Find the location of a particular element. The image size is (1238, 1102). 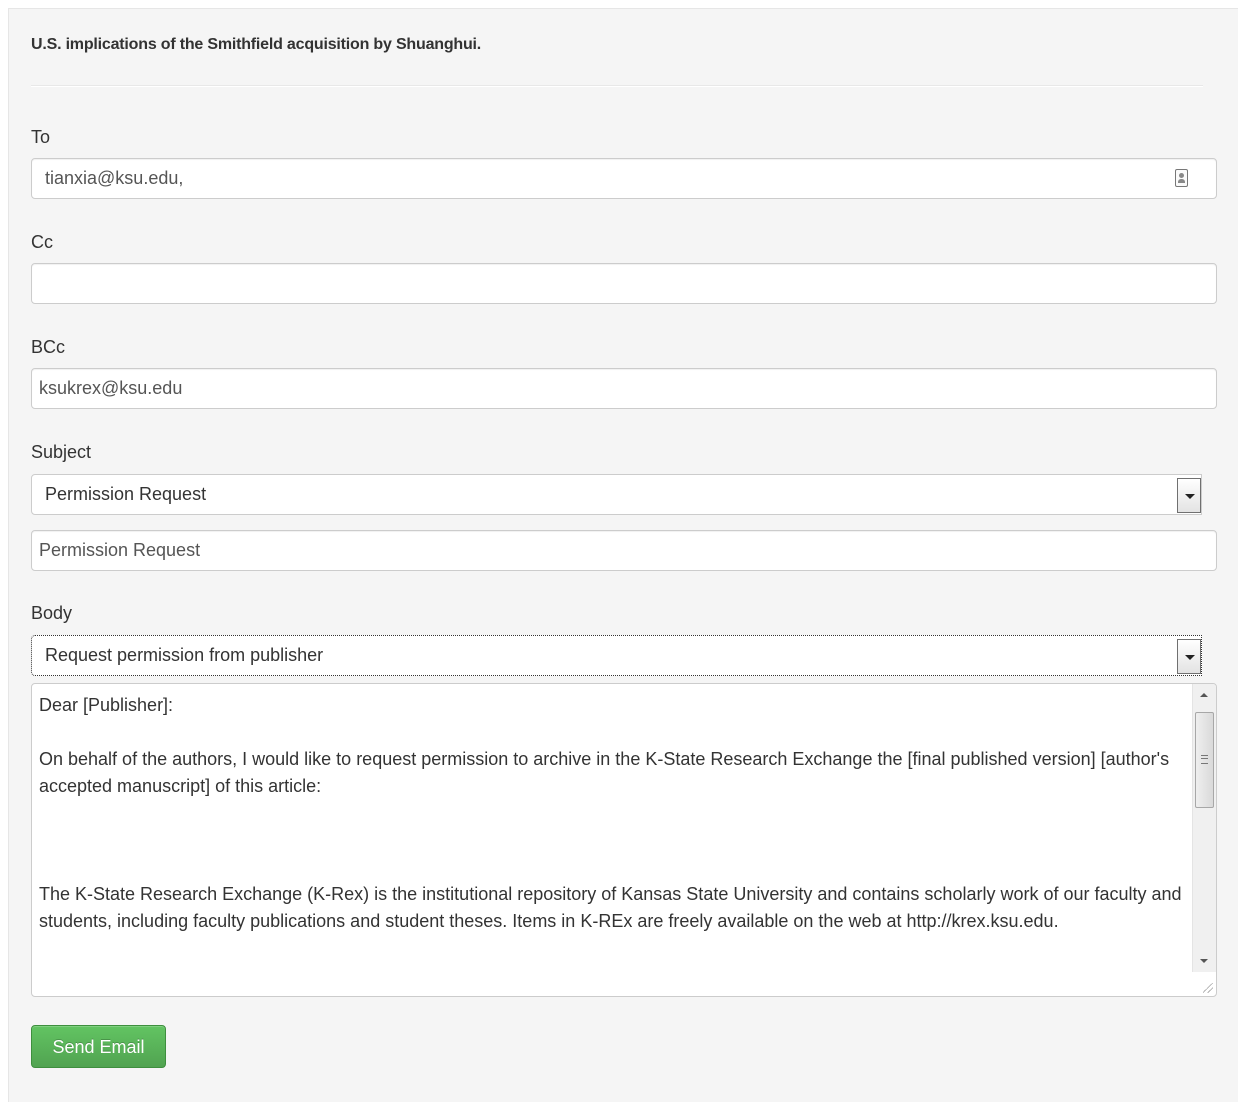

address-book-icon is located at coordinates (1181, 178).